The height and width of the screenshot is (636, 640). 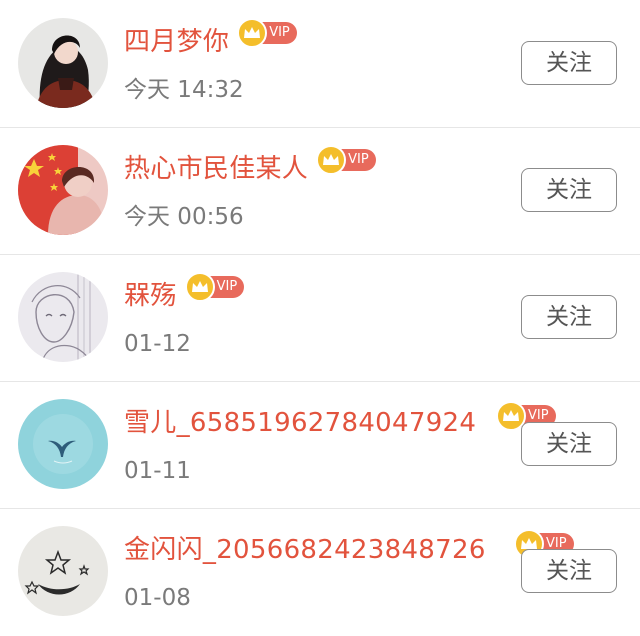 I want to click on username: 槑殇, so click(x=150, y=296).